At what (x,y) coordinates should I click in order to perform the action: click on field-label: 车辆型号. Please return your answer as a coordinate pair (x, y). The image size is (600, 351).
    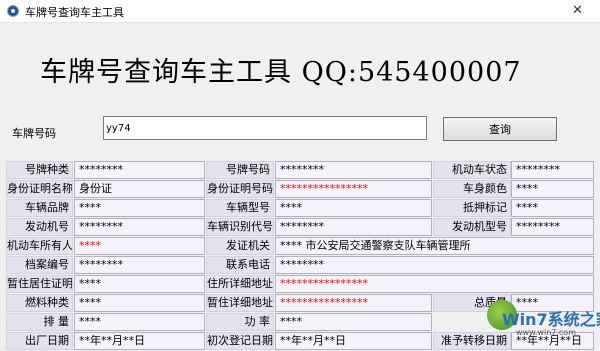
    Looking at the image, I should click on (240, 208).